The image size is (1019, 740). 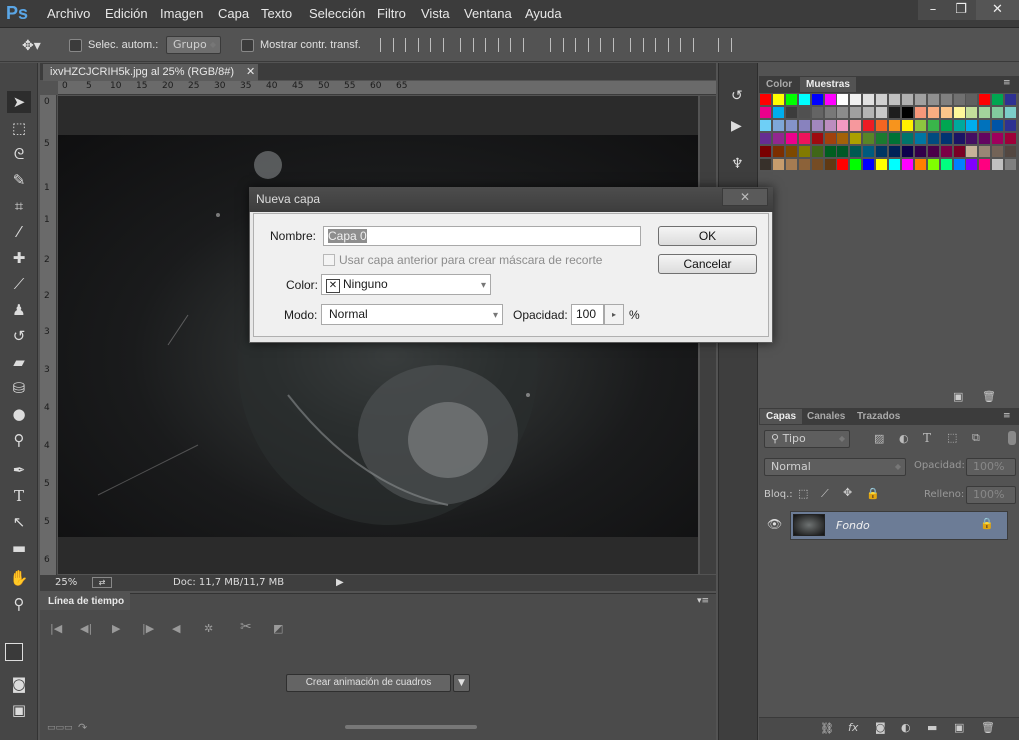 I want to click on paint-bucket-icon: ⛁, so click(x=19, y=388).